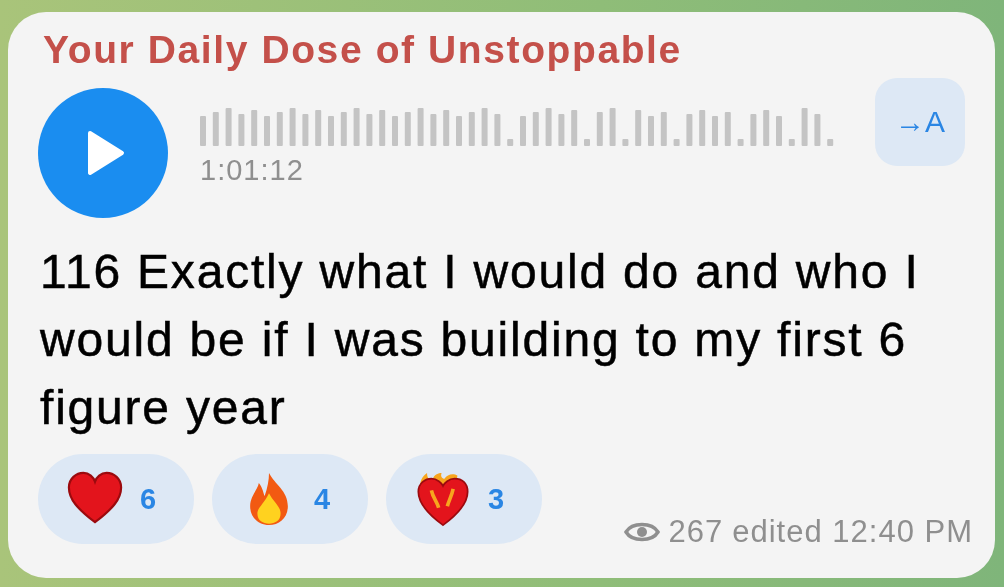  What do you see at coordinates (362, 50) in the screenshot?
I see `channel-title: Your Daily Dose of Unstoppable` at bounding box center [362, 50].